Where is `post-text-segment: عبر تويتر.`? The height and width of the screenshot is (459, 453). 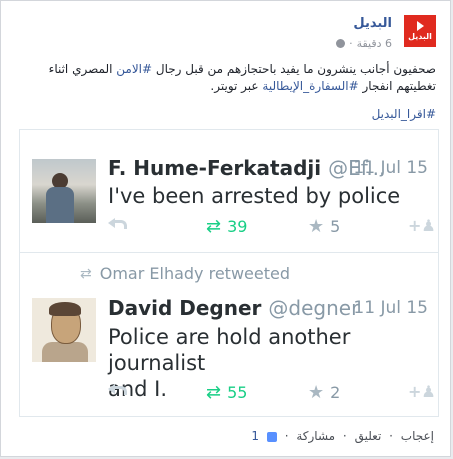 post-text-segment: عبر تويتر. is located at coordinates (236, 86).